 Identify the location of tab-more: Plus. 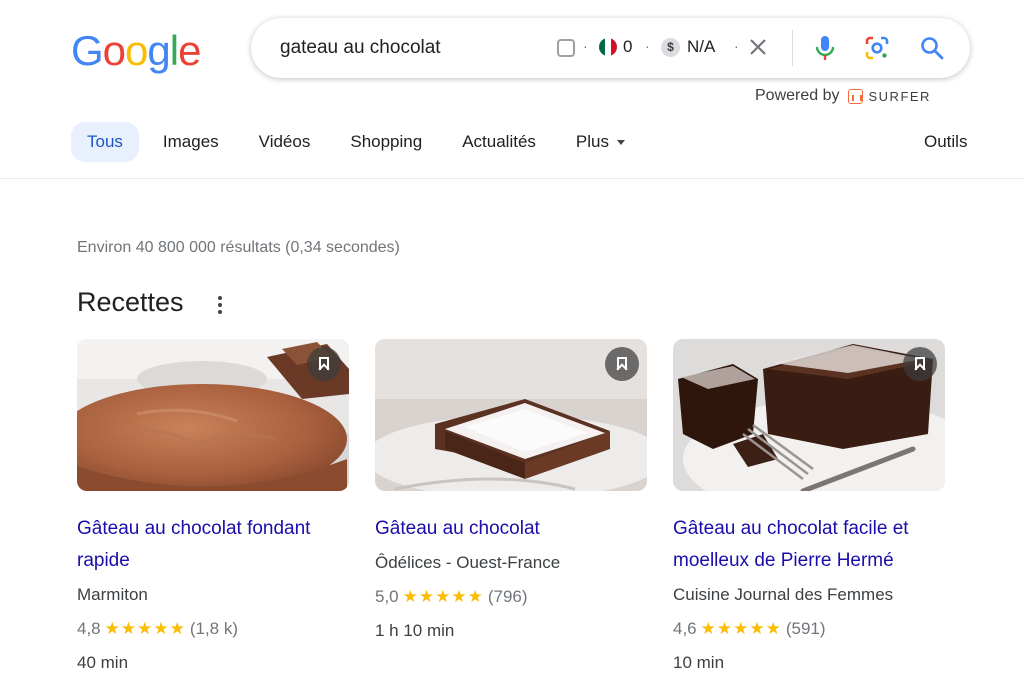
(600, 142).